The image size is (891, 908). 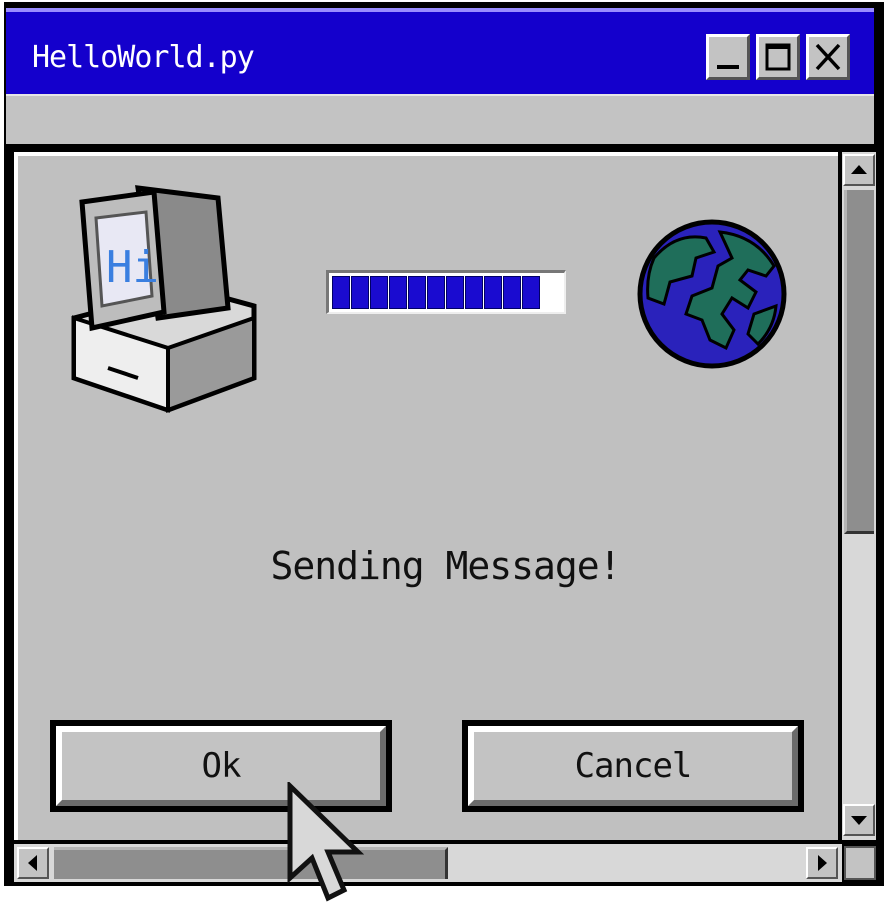 I want to click on cancel-button: Cancel, so click(x=633, y=766).